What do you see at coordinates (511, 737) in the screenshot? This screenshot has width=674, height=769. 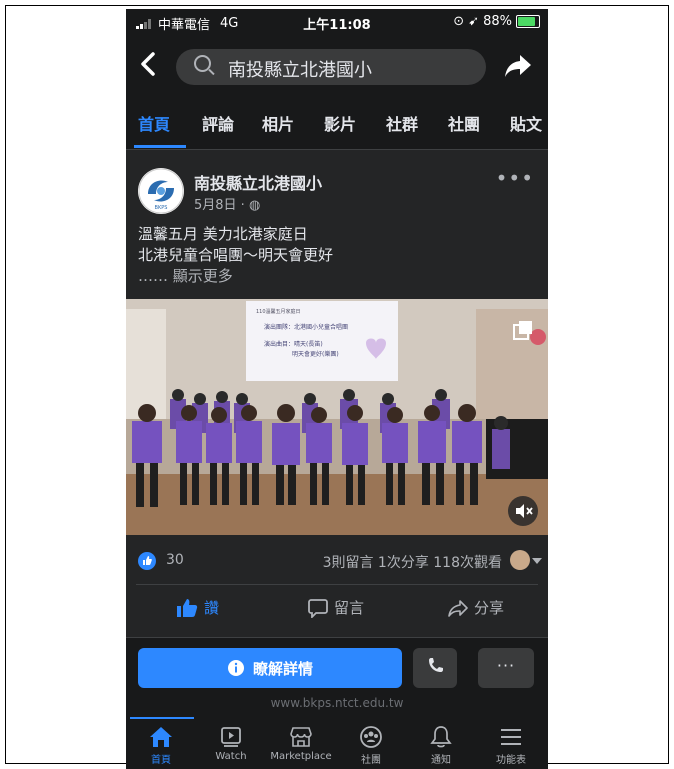 I see `menu-icon` at bounding box center [511, 737].